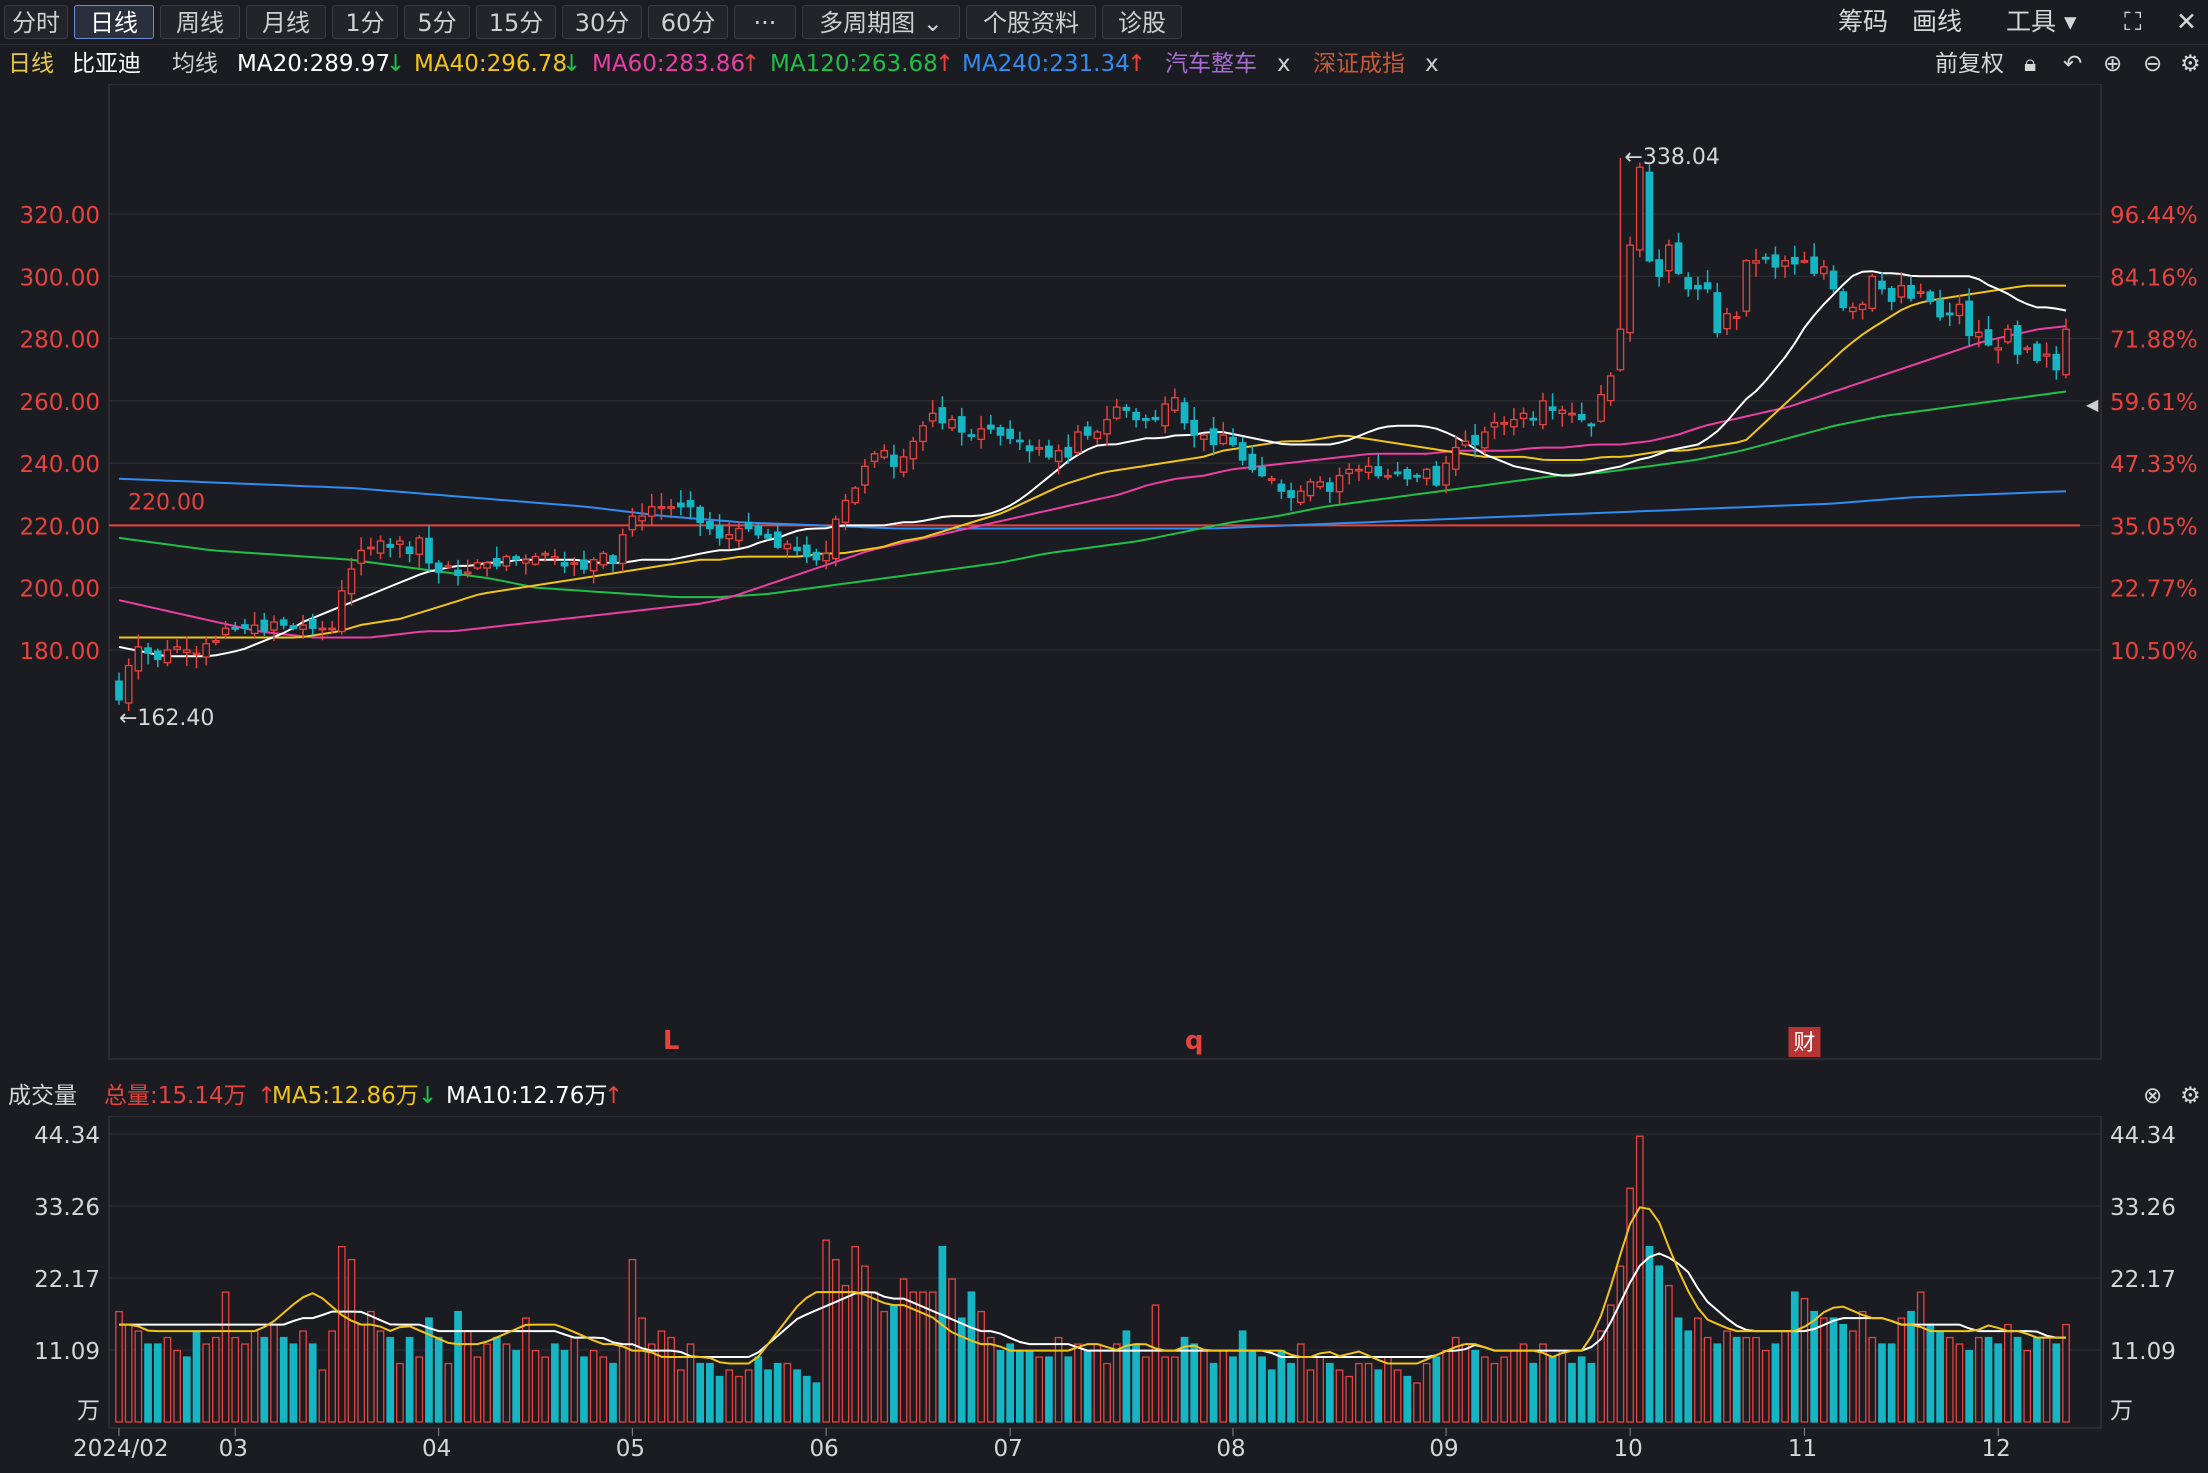  What do you see at coordinates (2190, 64) in the screenshot?
I see `gear-icon: ⚙` at bounding box center [2190, 64].